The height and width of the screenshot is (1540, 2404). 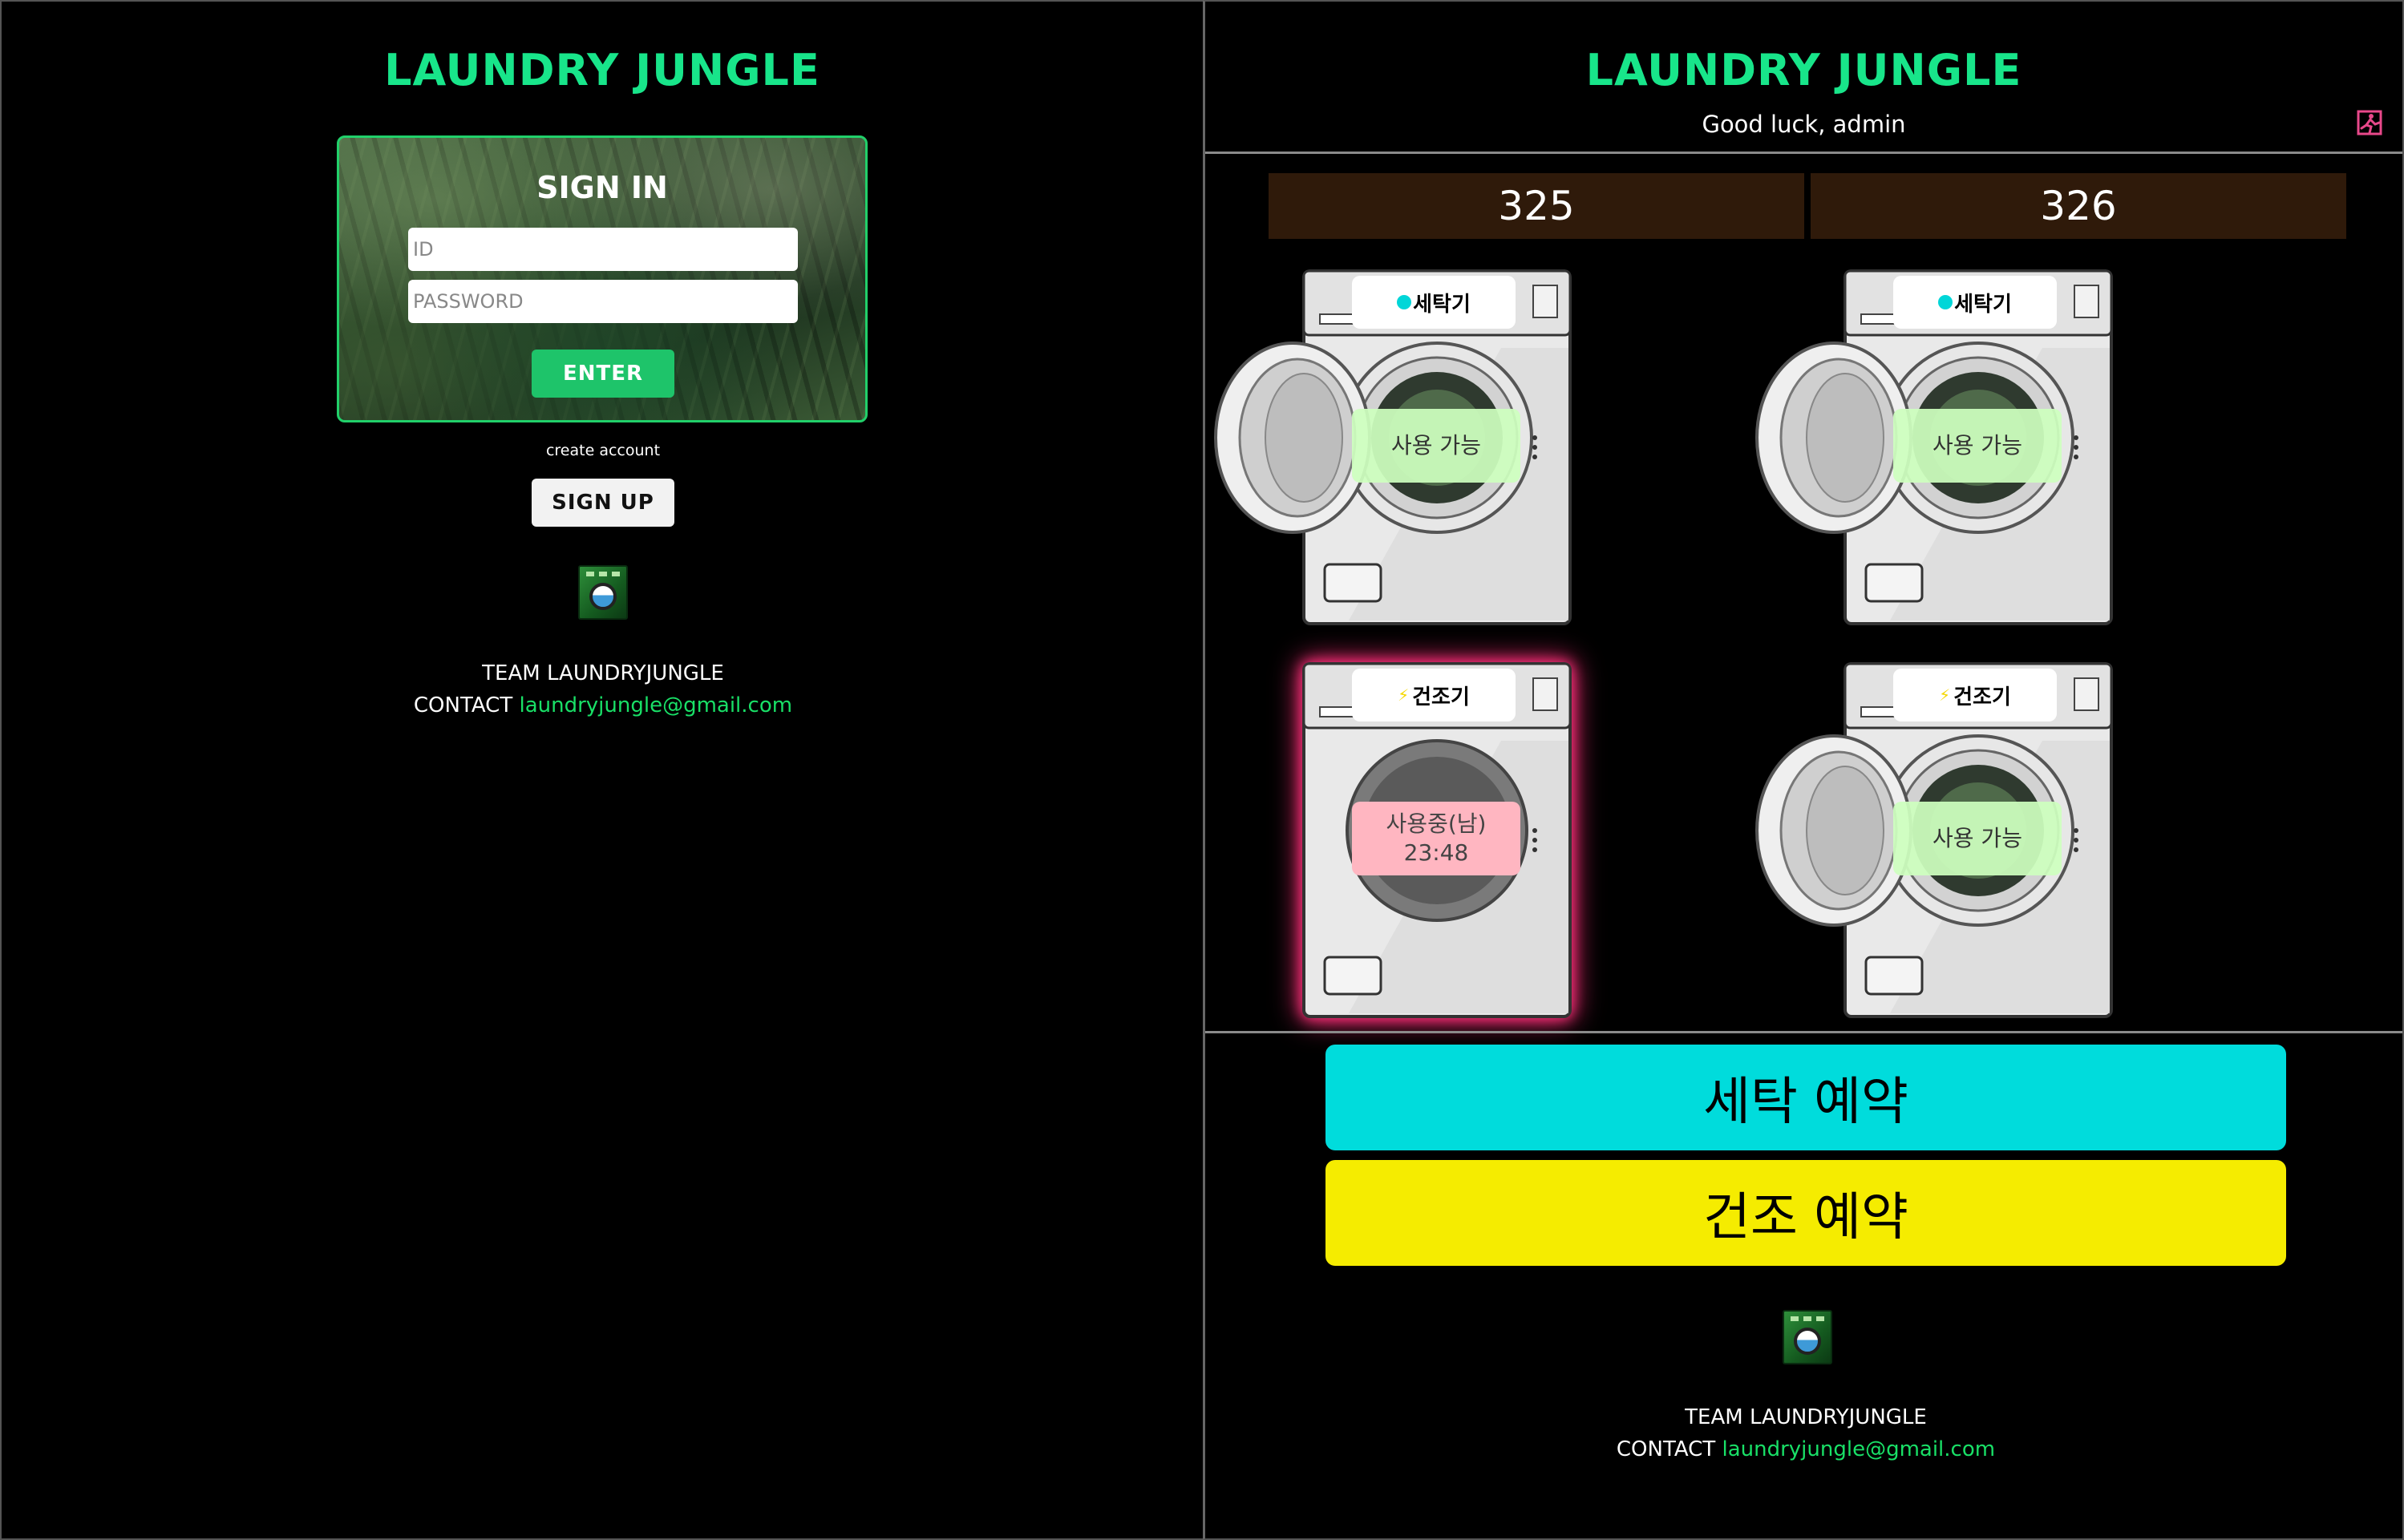 What do you see at coordinates (2078, 206) in the screenshot?
I see `room-tab-326: 326` at bounding box center [2078, 206].